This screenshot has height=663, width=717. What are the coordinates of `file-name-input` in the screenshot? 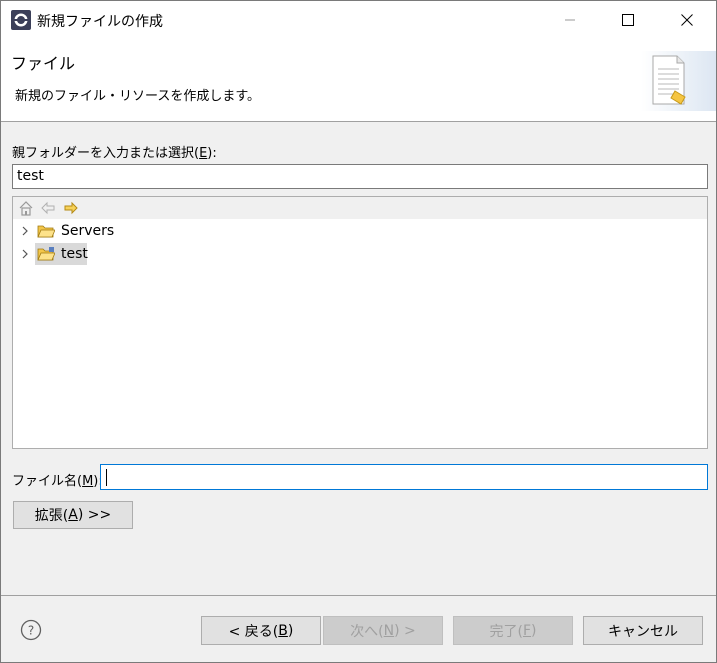 It's located at (404, 477).